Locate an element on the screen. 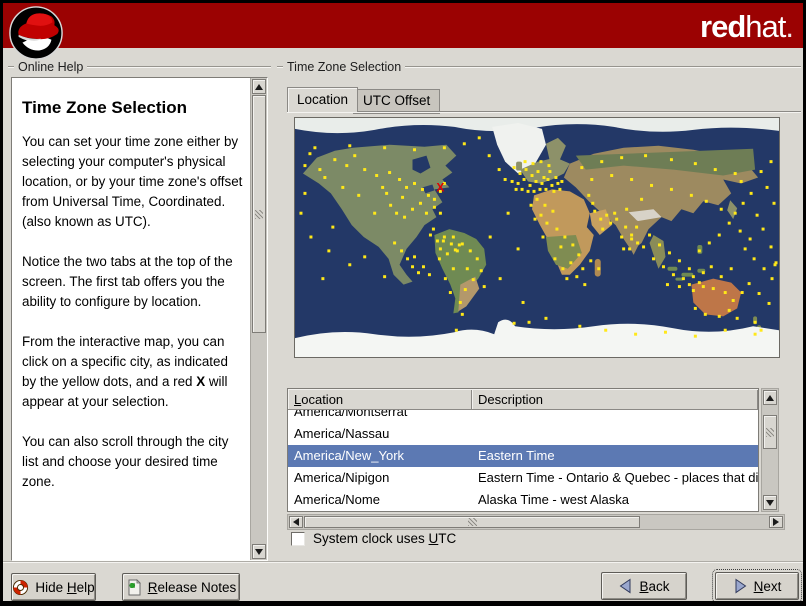 The width and height of the screenshot is (806, 606). redhat-shadowman-logo-icon is located at coordinates (36, 35).